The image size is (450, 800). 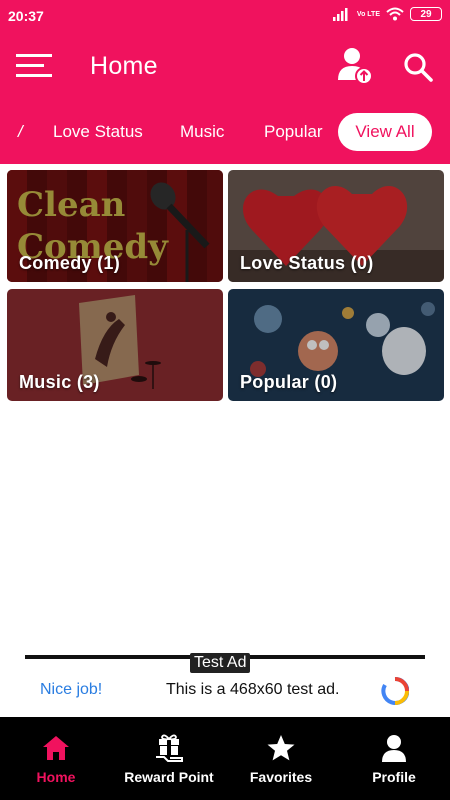 What do you see at coordinates (115, 345) in the screenshot?
I see `category-card-music: Music (3)` at bounding box center [115, 345].